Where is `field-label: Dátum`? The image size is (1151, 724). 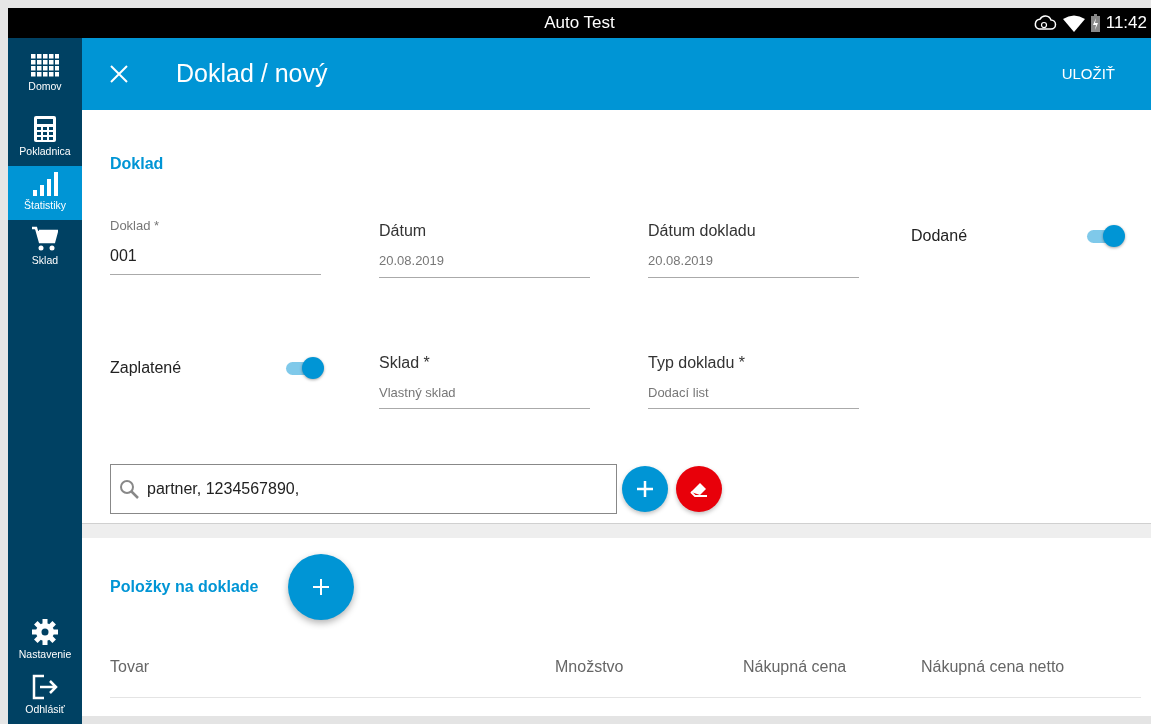
field-label: Dátum is located at coordinates (403, 231).